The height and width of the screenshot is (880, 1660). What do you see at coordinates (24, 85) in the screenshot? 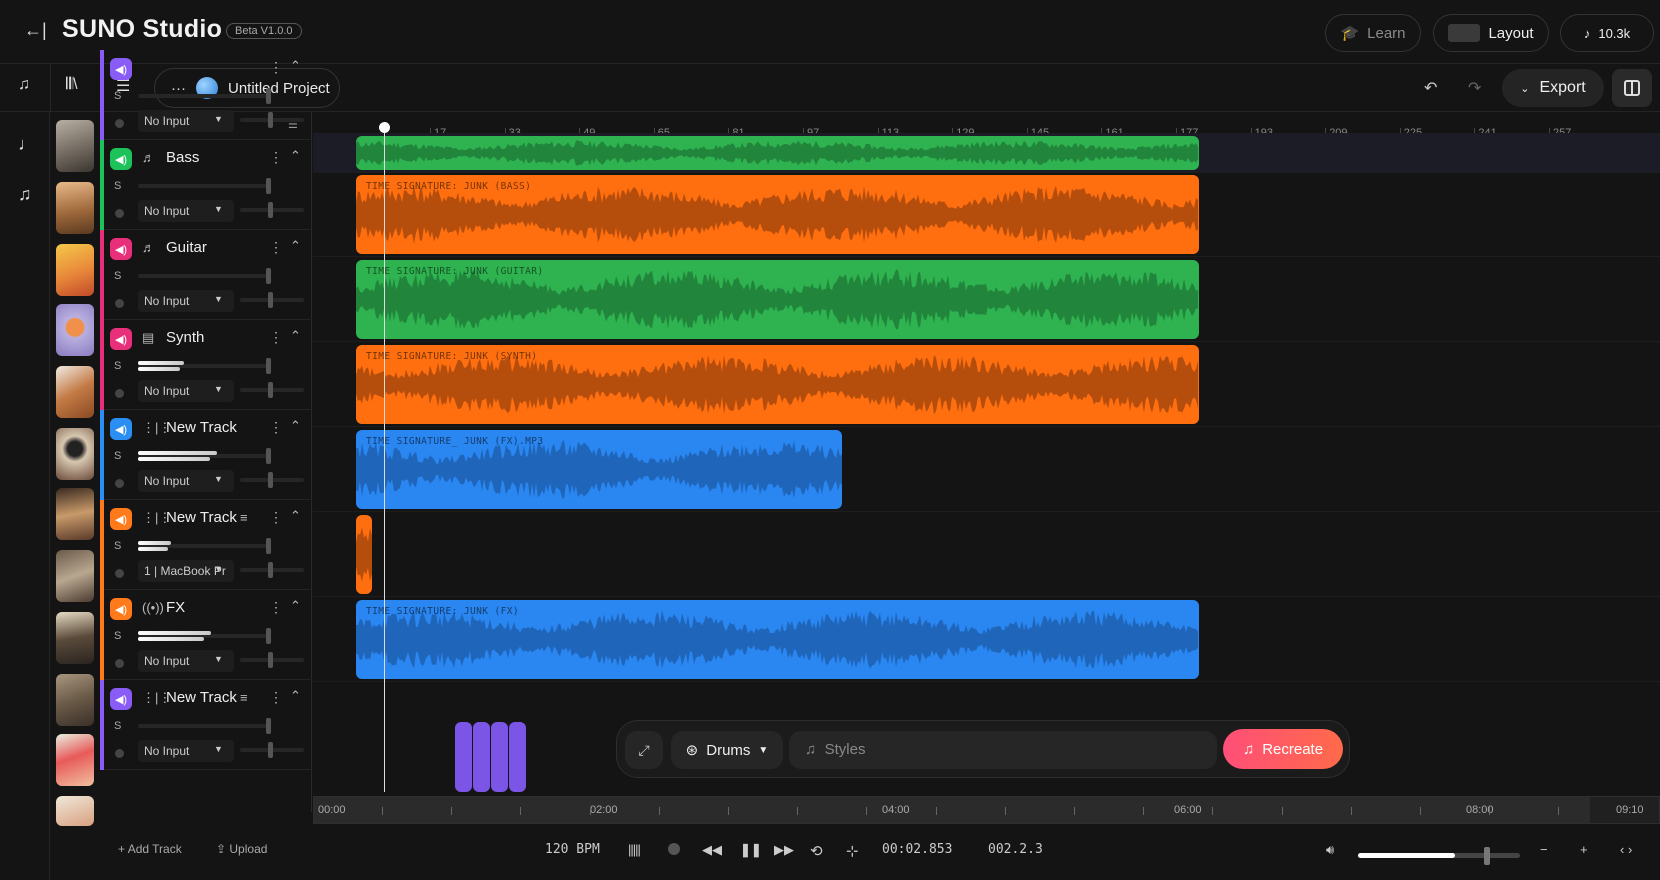
I see `add-music-icon: ♫` at bounding box center [24, 85].